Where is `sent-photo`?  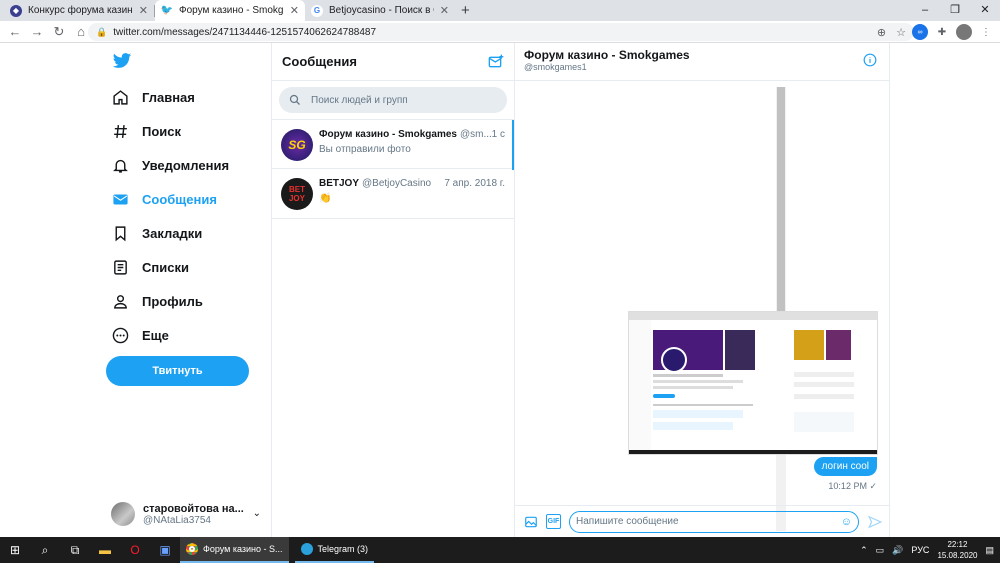
sent-photo is located at coordinates (753, 383).